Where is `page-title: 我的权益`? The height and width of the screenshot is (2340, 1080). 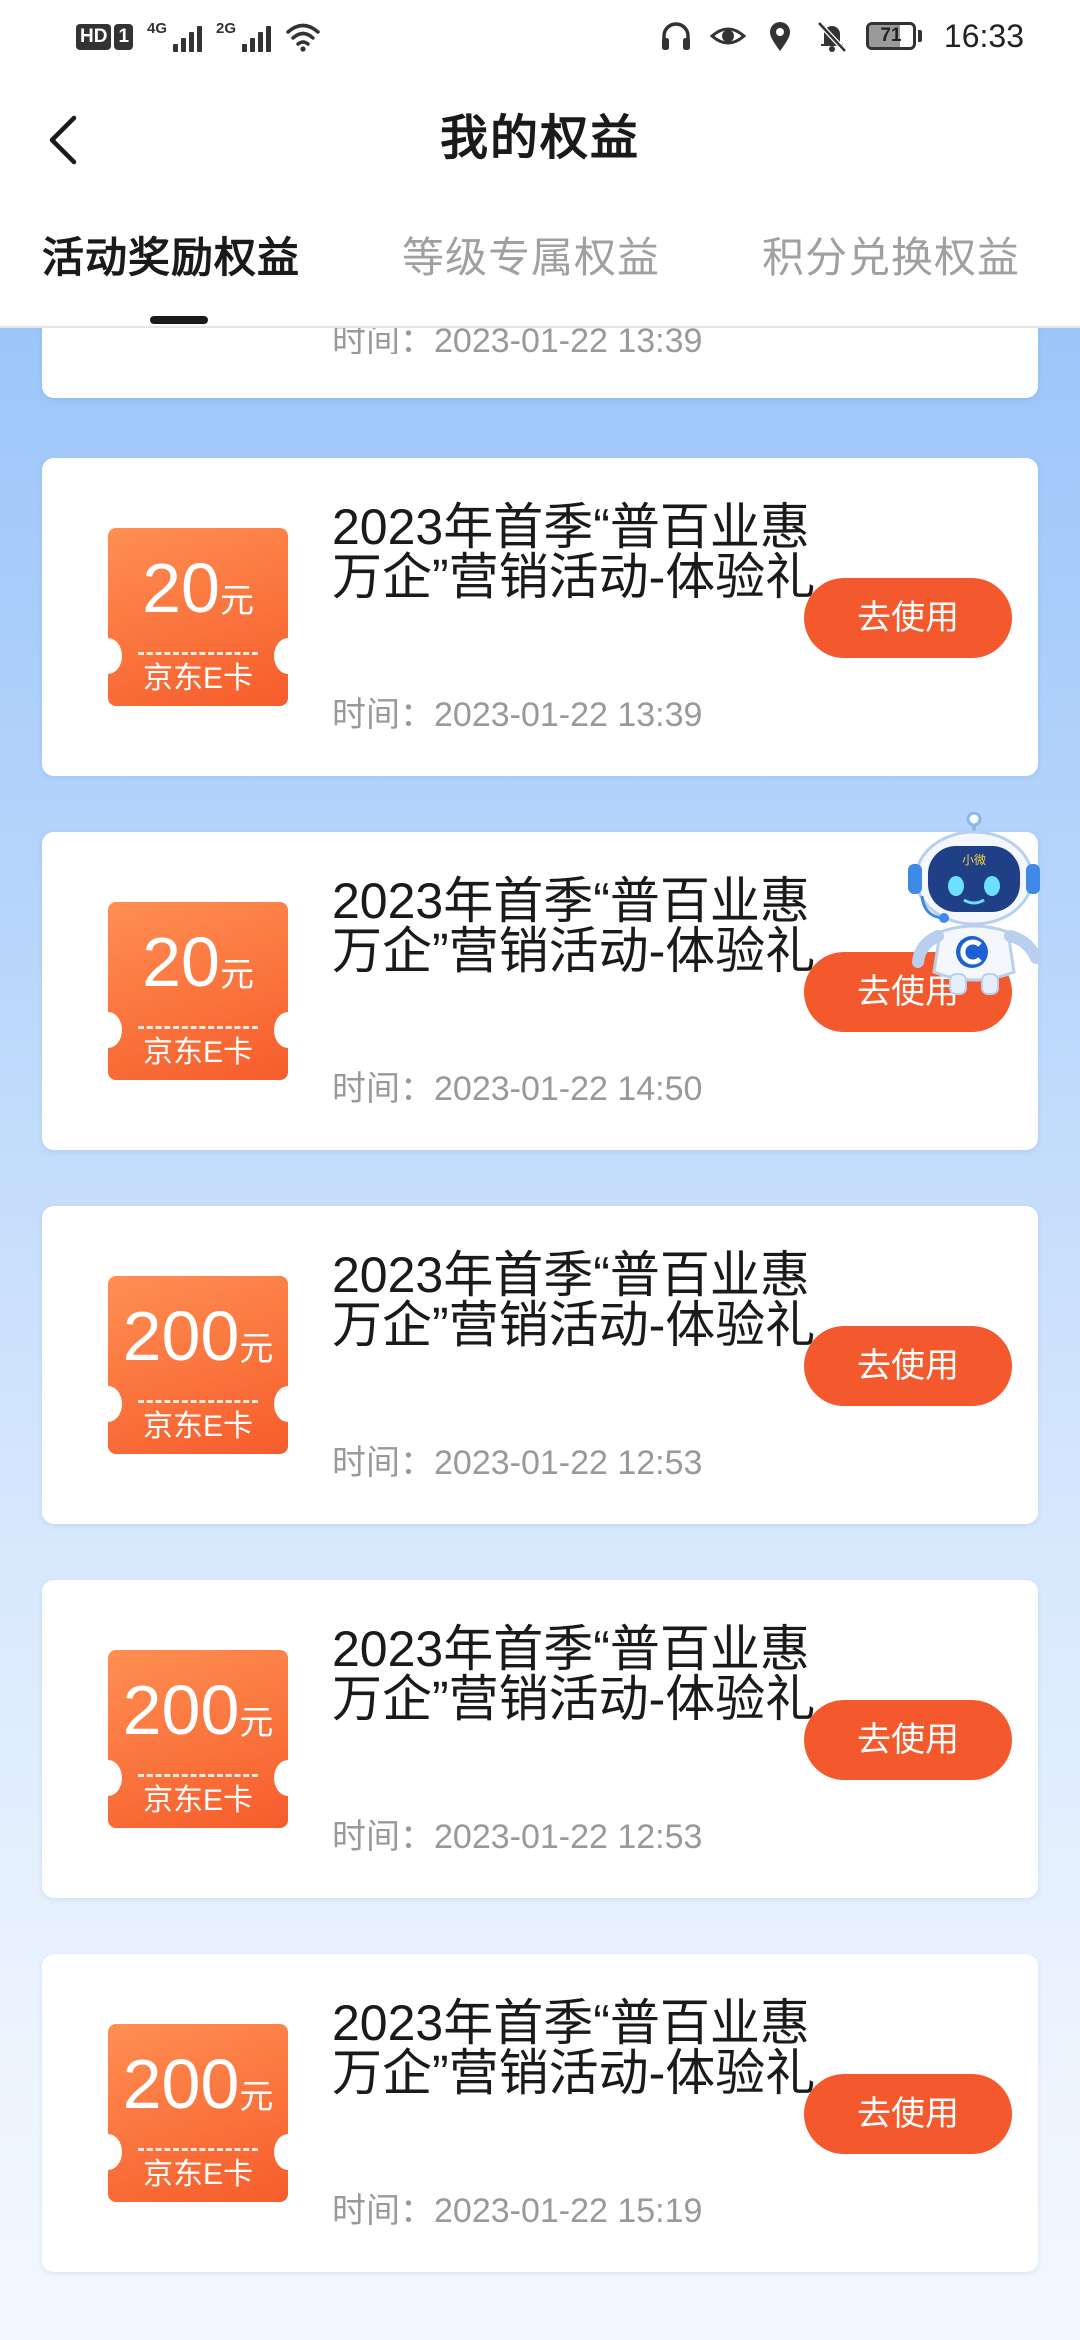
page-title: 我的权益 is located at coordinates (539, 138).